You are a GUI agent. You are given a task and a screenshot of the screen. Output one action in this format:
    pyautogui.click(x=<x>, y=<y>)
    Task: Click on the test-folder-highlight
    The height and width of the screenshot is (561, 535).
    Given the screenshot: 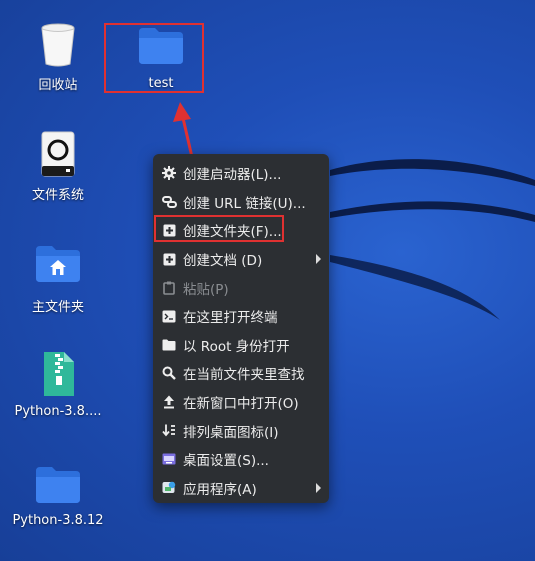 What is the action you would take?
    pyautogui.click(x=154, y=58)
    